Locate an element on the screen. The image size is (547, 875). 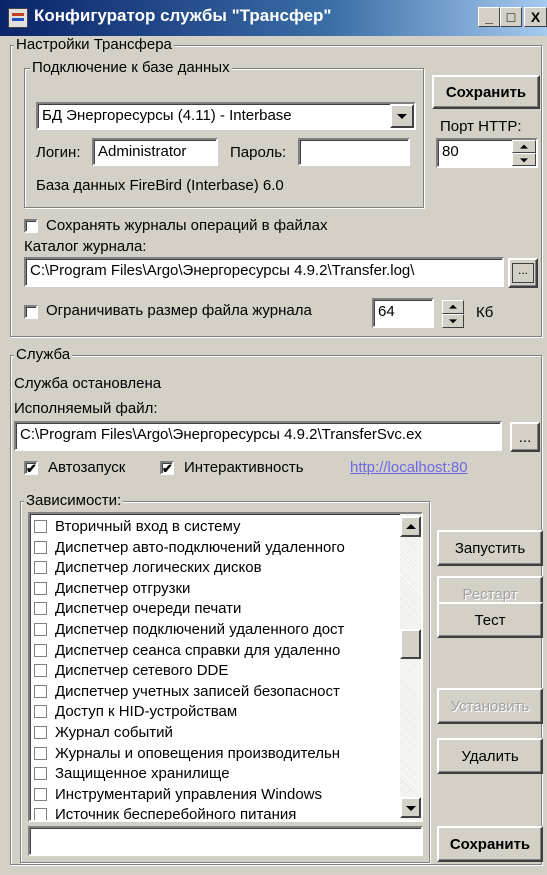
dependency-item: Диспетчер сеанса справки для удаленно is located at coordinates (187, 650).